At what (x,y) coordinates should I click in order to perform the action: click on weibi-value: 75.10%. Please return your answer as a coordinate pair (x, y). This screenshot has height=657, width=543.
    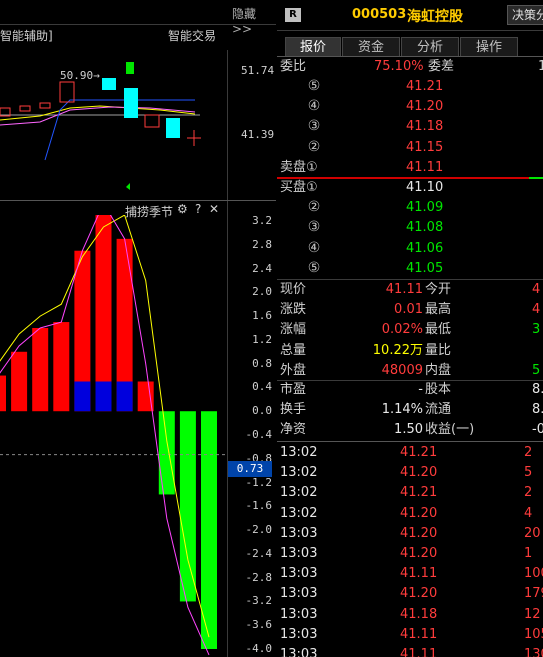
    Looking at the image, I should click on (399, 66).